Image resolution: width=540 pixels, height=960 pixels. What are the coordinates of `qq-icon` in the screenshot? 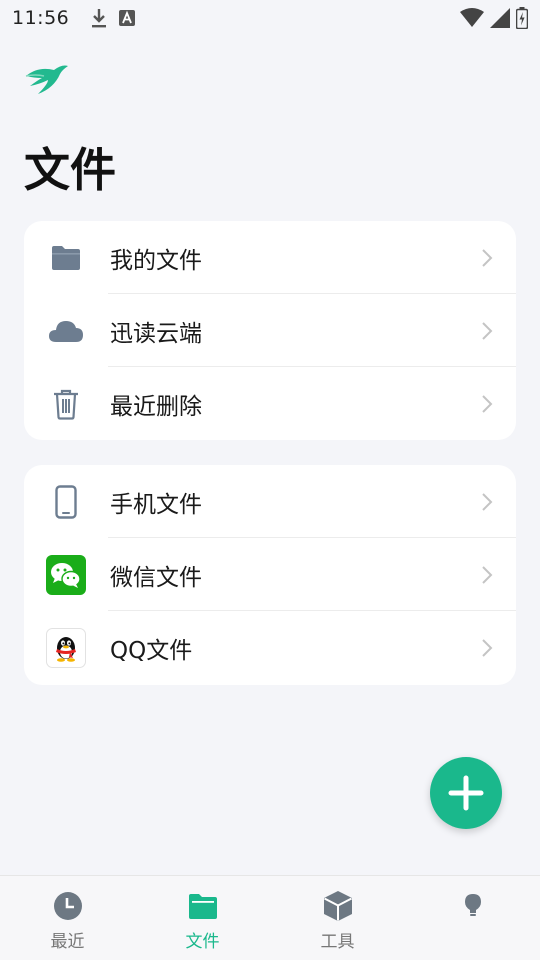 It's located at (66, 647).